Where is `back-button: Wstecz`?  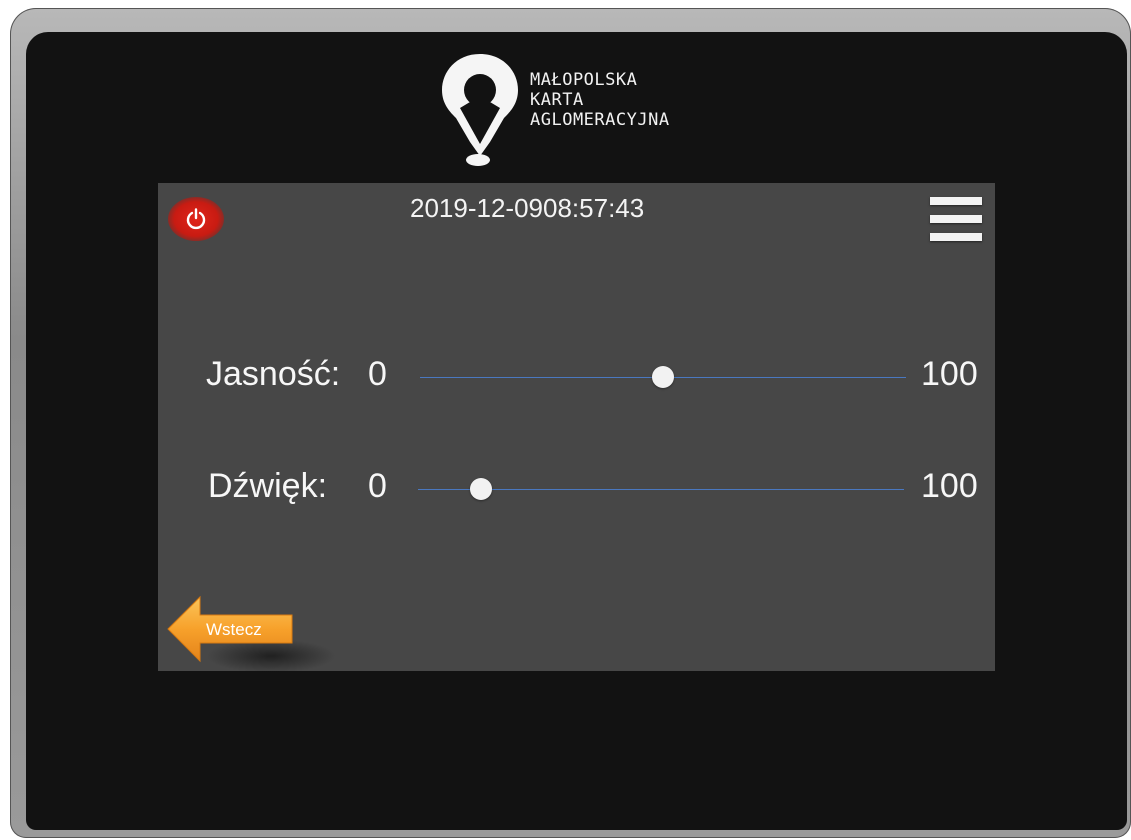 back-button: Wstecz is located at coordinates (251, 635).